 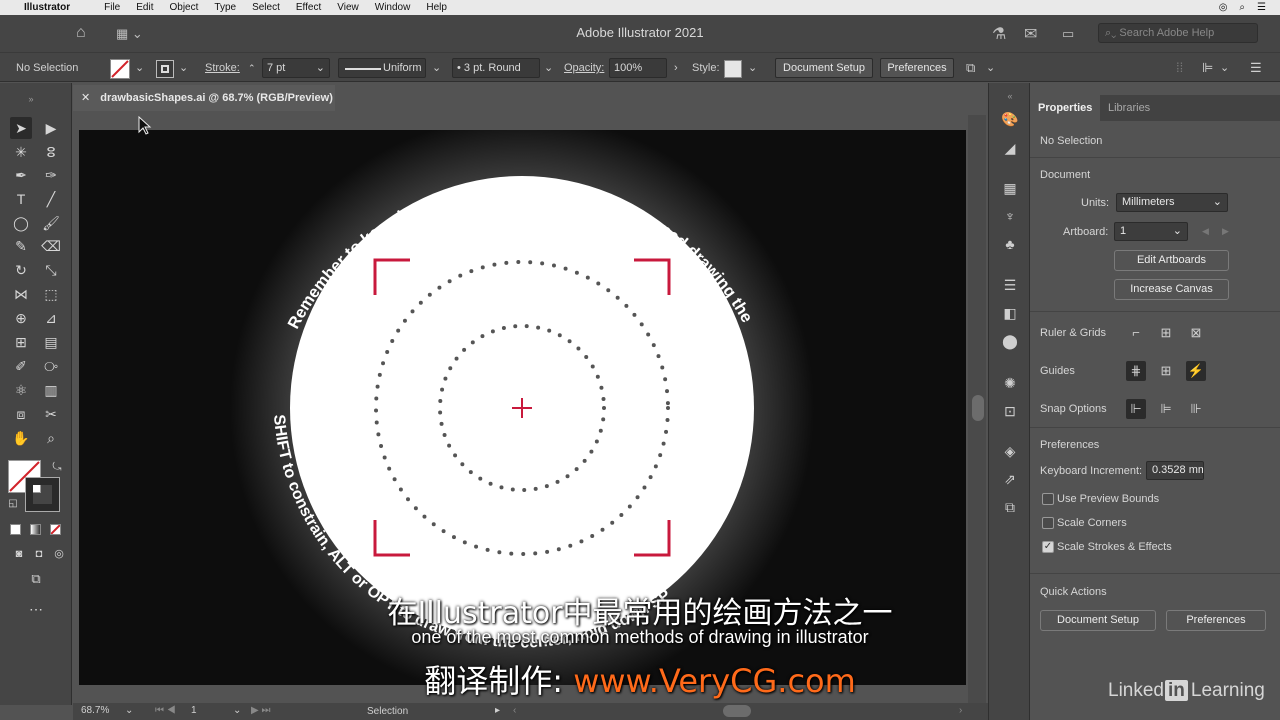 What do you see at coordinates (51, 223) in the screenshot?
I see `paintbrush-tool-icon: 🖌` at bounding box center [51, 223].